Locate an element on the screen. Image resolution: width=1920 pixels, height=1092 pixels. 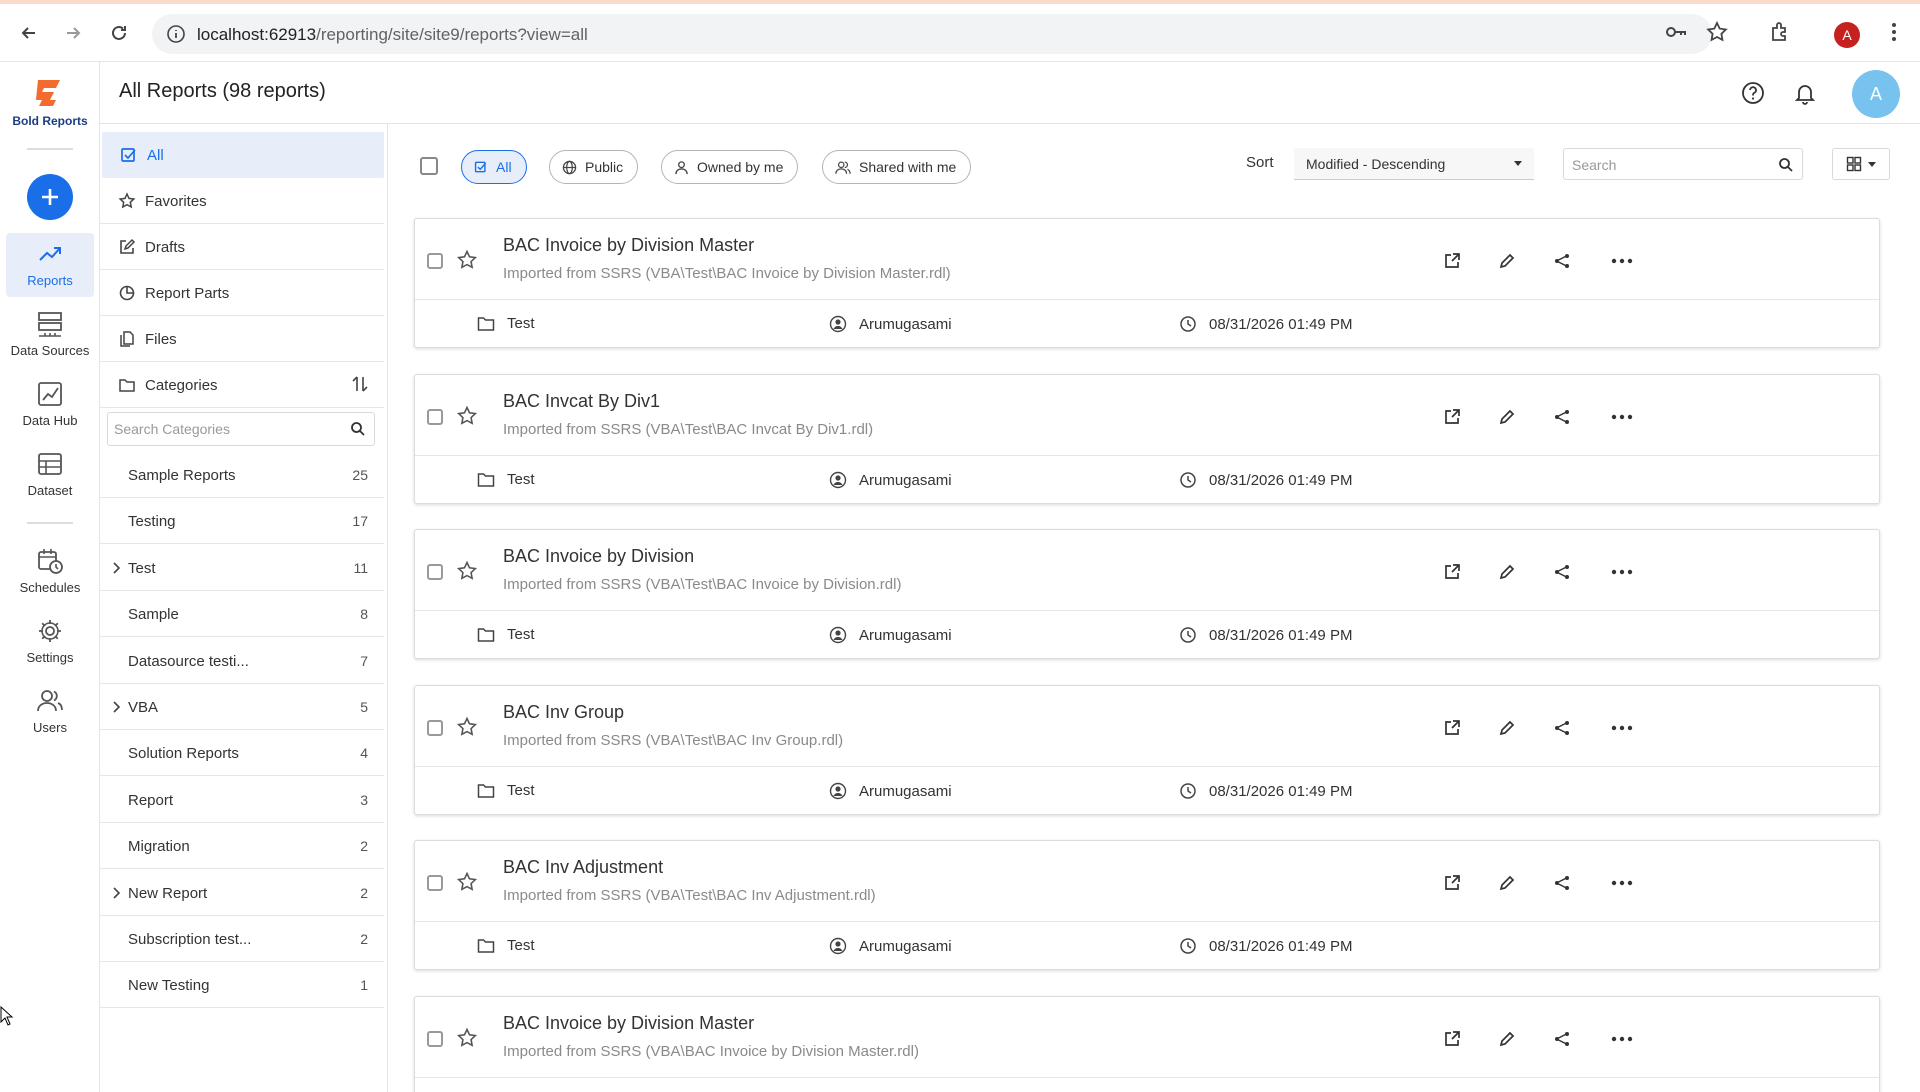
category-item: VBA 5 is located at coordinates (242, 707).